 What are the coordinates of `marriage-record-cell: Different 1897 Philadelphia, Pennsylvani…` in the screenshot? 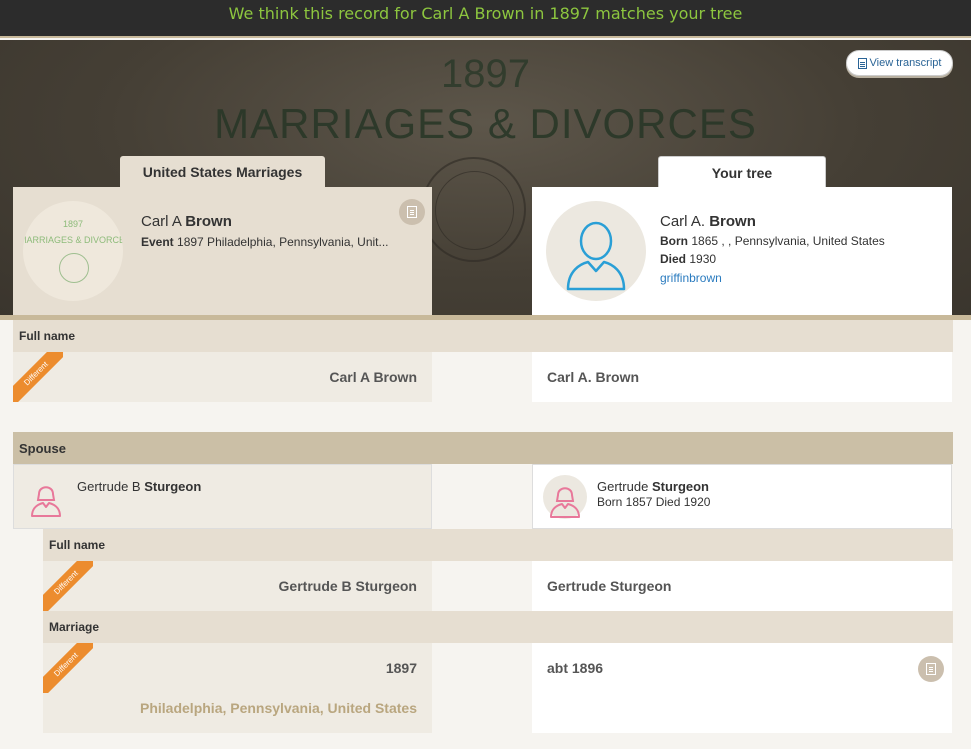 It's located at (237, 688).